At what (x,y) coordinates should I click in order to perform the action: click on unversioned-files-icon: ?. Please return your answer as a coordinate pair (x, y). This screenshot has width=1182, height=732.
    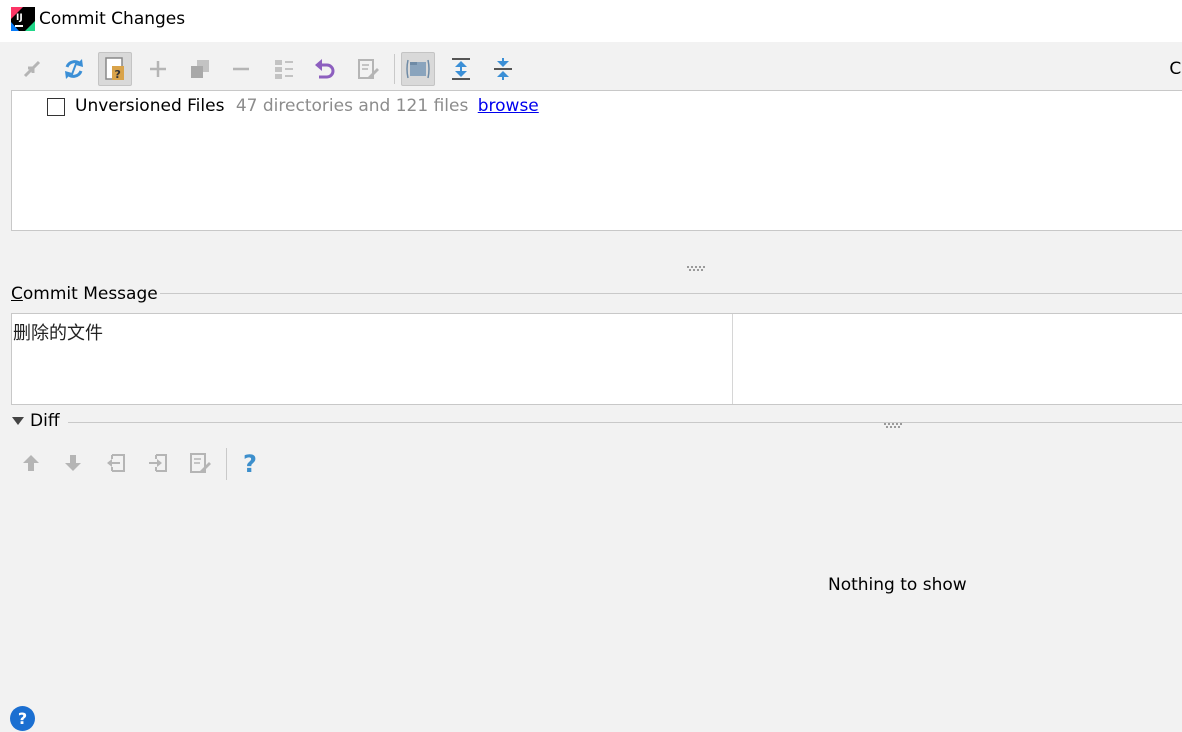
    Looking at the image, I should click on (114, 69).